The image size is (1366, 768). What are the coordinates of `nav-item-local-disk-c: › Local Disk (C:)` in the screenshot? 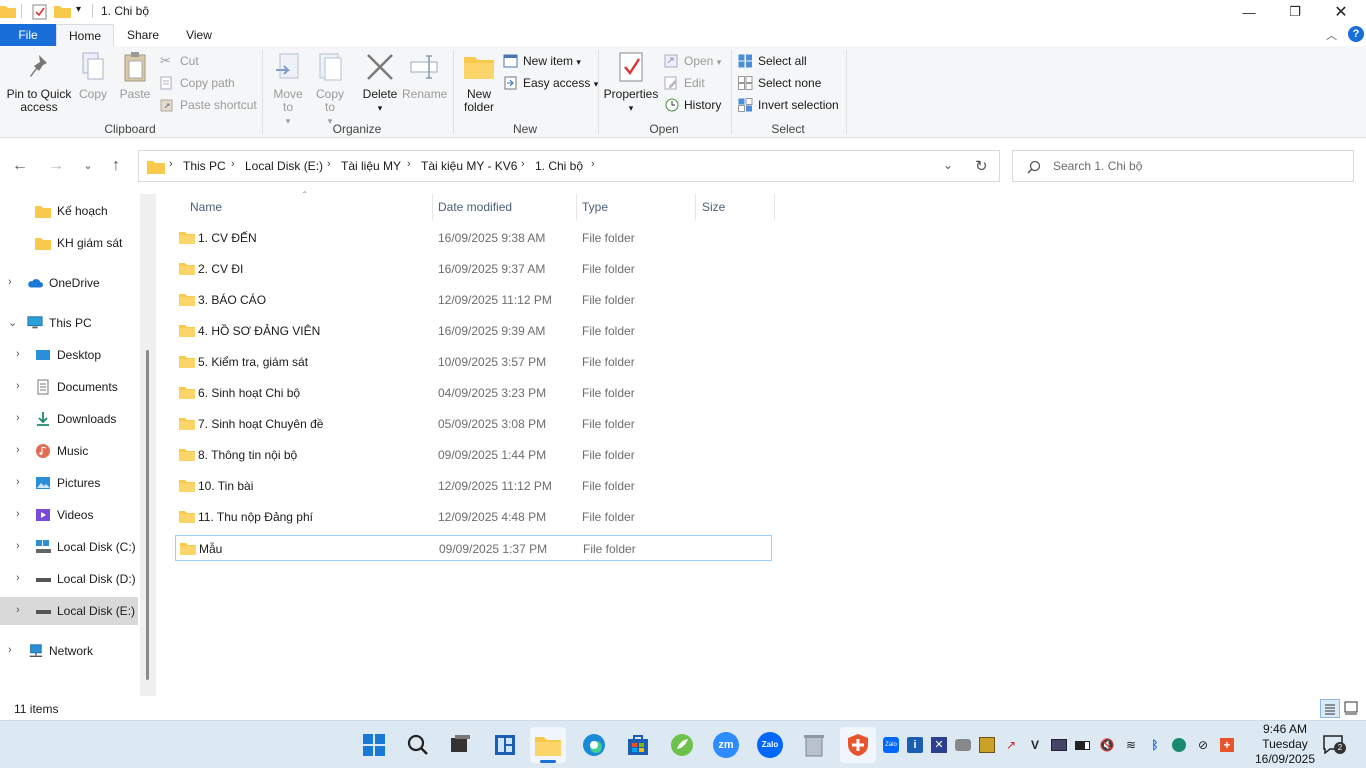 It's located at (69, 547).